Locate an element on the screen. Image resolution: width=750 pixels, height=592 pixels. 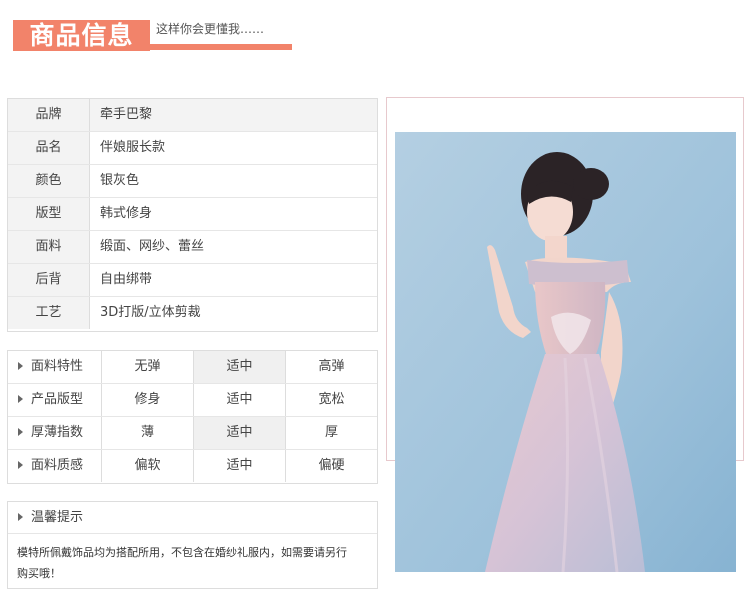
tips-title: 温馨提示 is located at coordinates (57, 517).